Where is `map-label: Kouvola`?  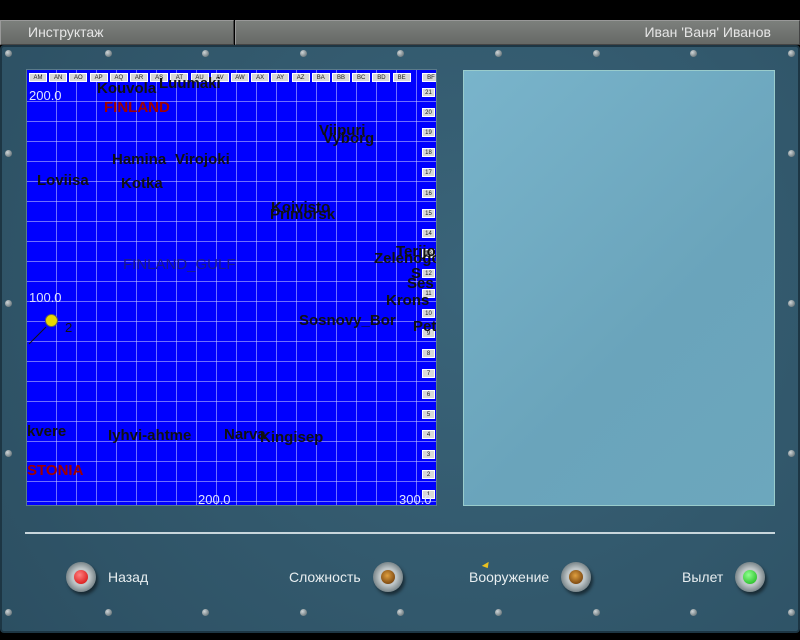
map-label: Kouvola is located at coordinates (127, 88).